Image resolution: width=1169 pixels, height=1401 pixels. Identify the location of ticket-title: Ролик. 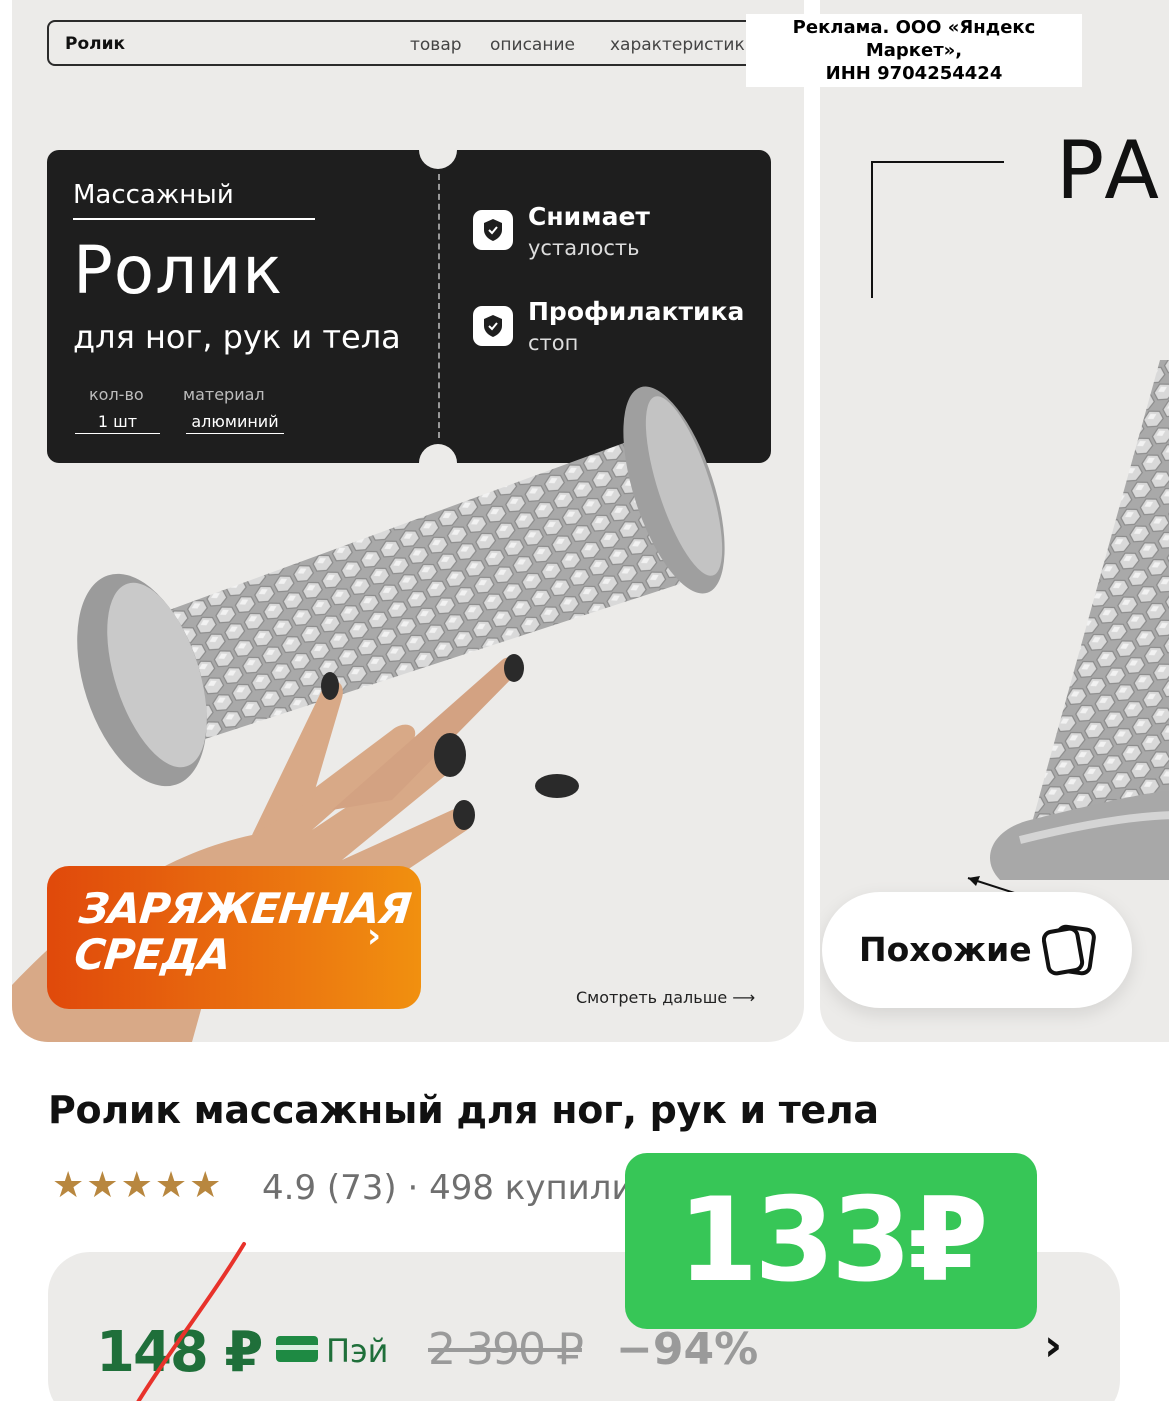
(178, 270).